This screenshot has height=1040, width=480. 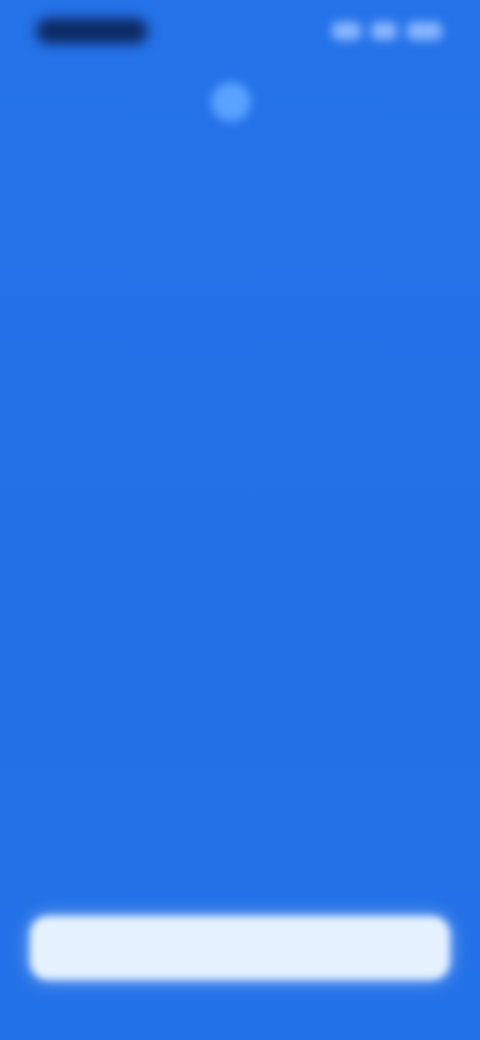 What do you see at coordinates (240, 948) in the screenshot?
I see `get-started-button` at bounding box center [240, 948].